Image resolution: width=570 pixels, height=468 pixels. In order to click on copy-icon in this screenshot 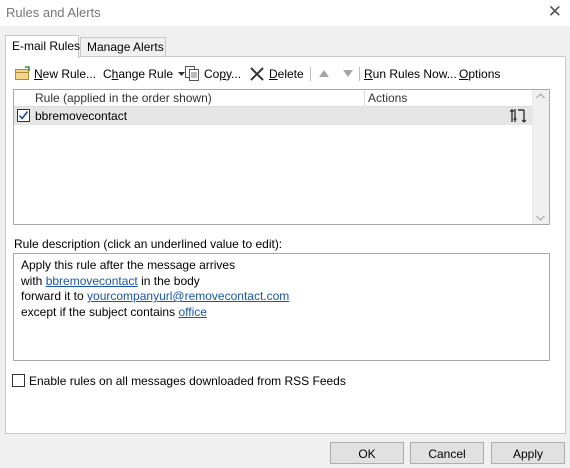, I will do `click(192, 73)`.